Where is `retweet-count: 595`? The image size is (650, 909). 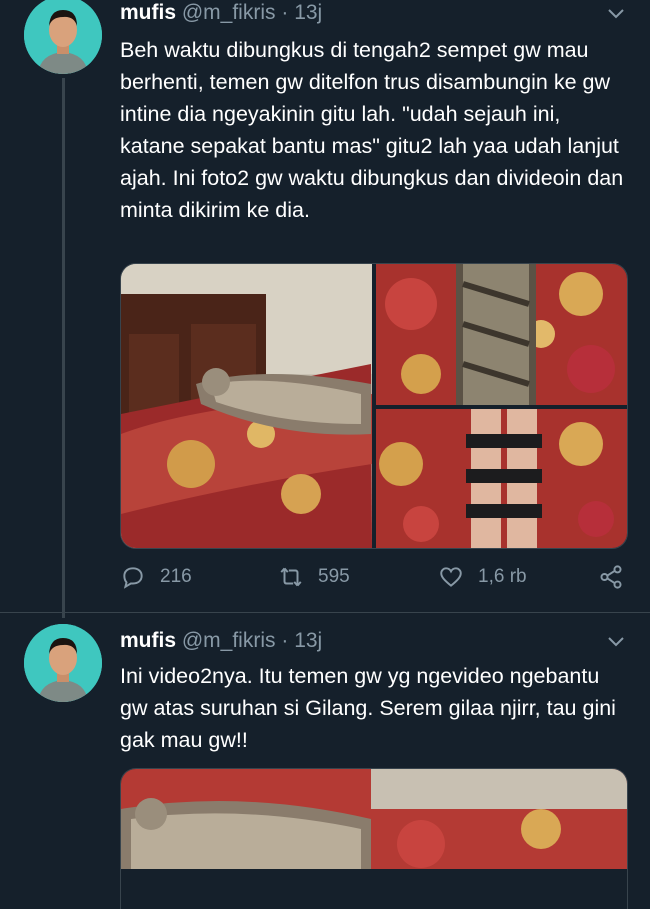
retweet-count: 595 is located at coordinates (334, 576).